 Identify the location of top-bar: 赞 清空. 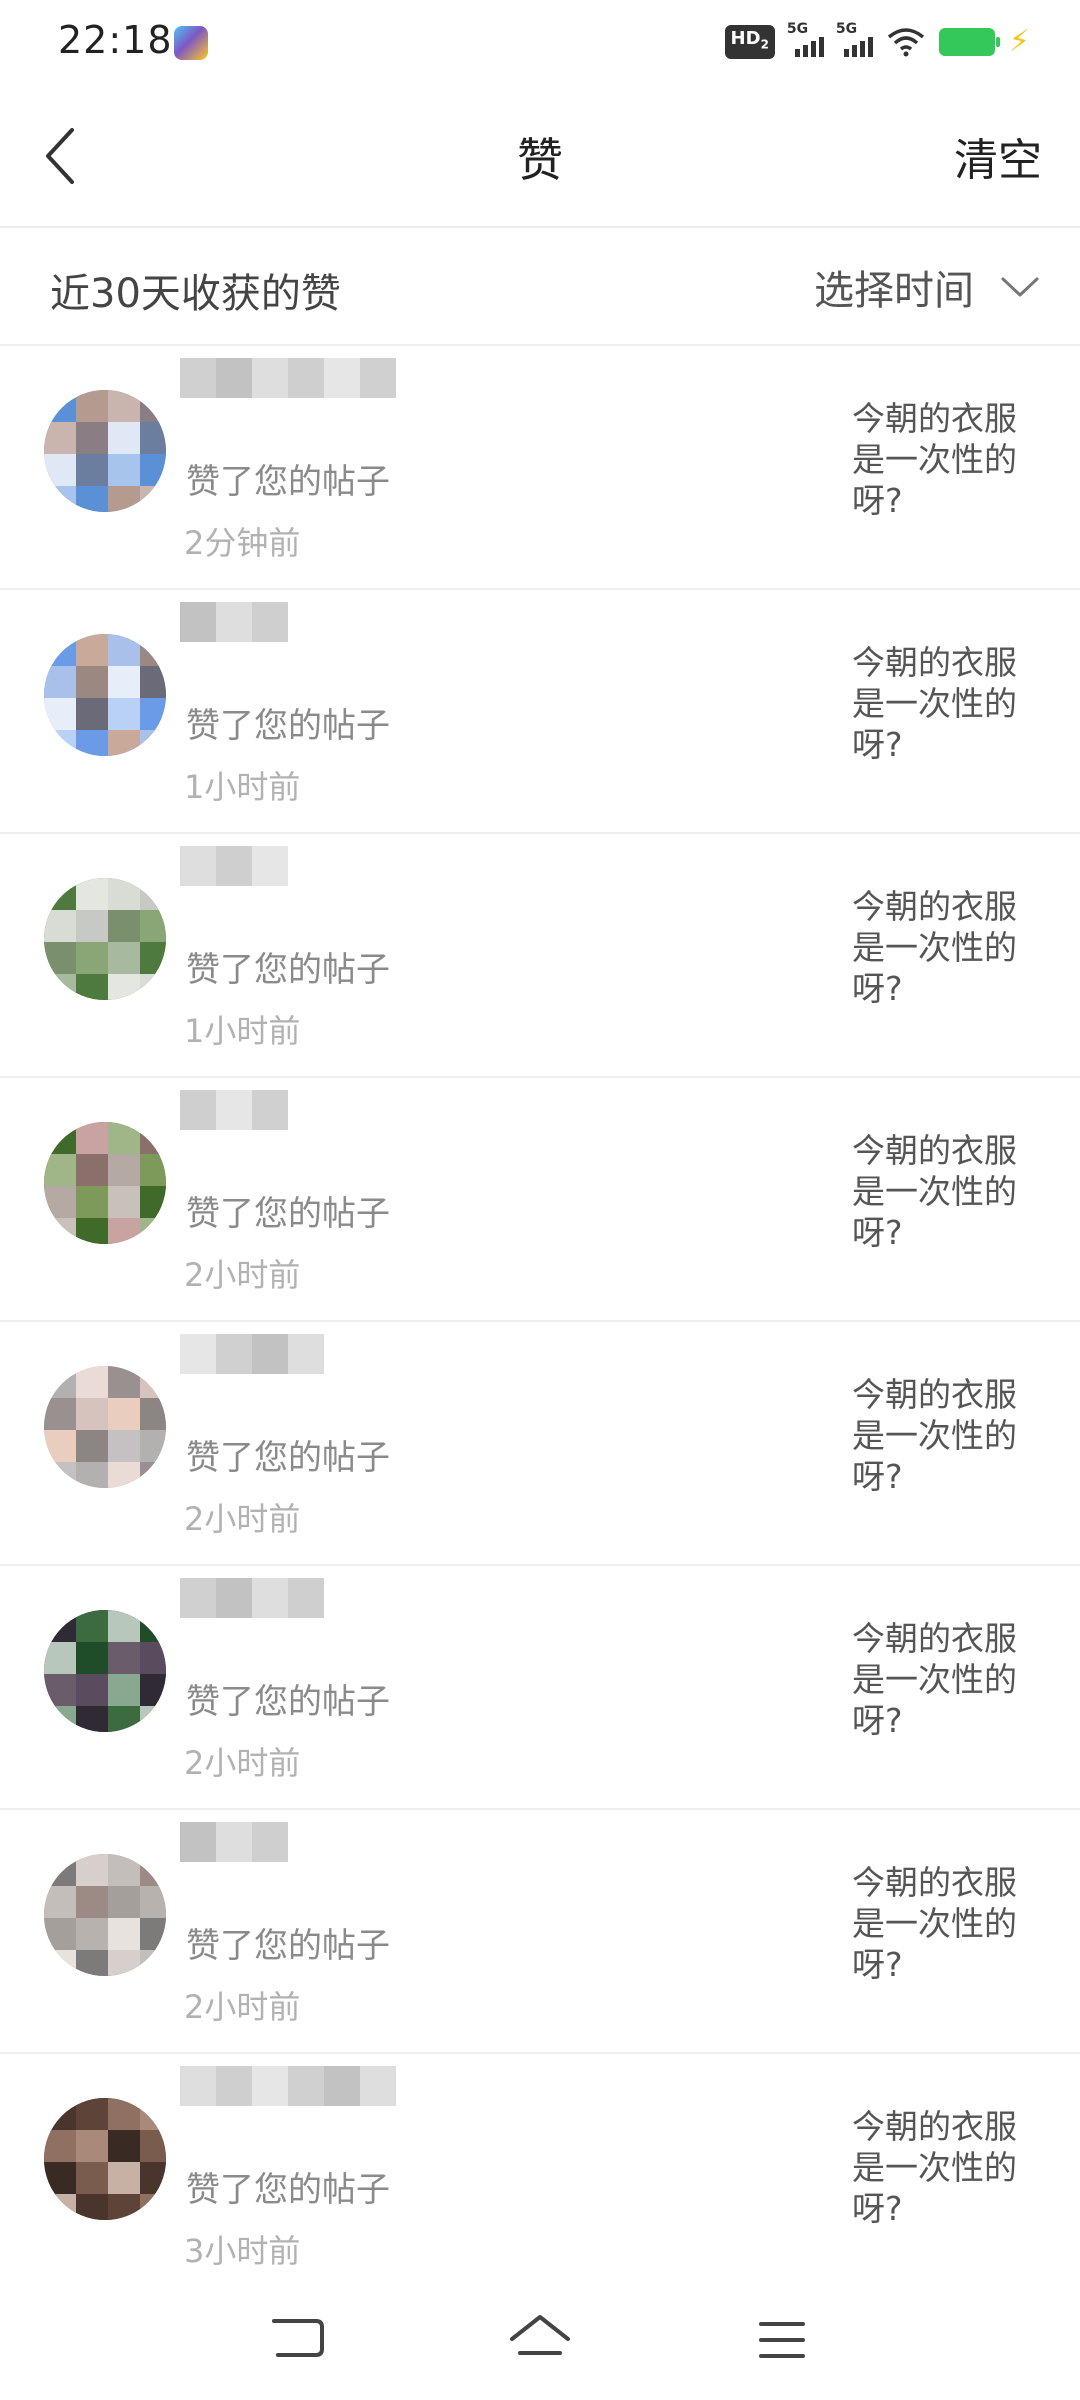
(540, 156).